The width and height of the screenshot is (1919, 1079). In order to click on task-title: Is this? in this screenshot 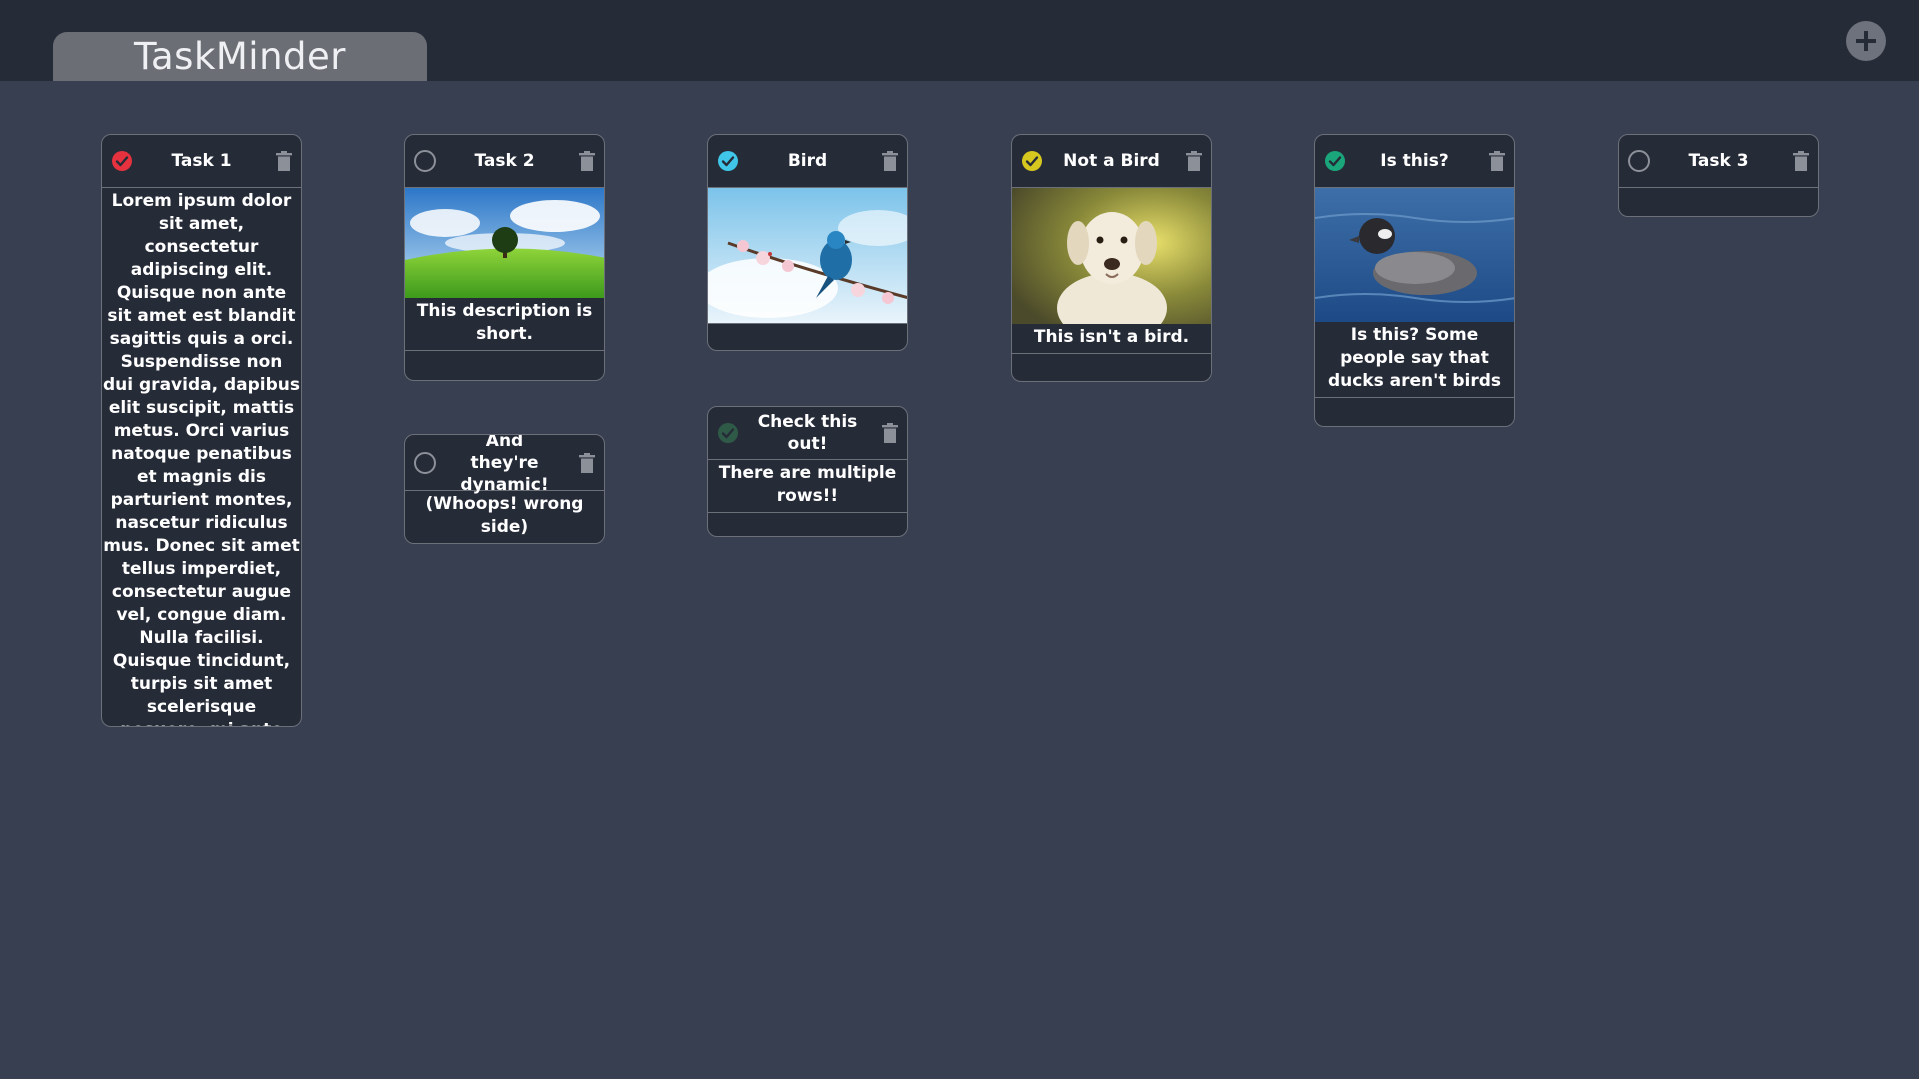, I will do `click(1414, 161)`.